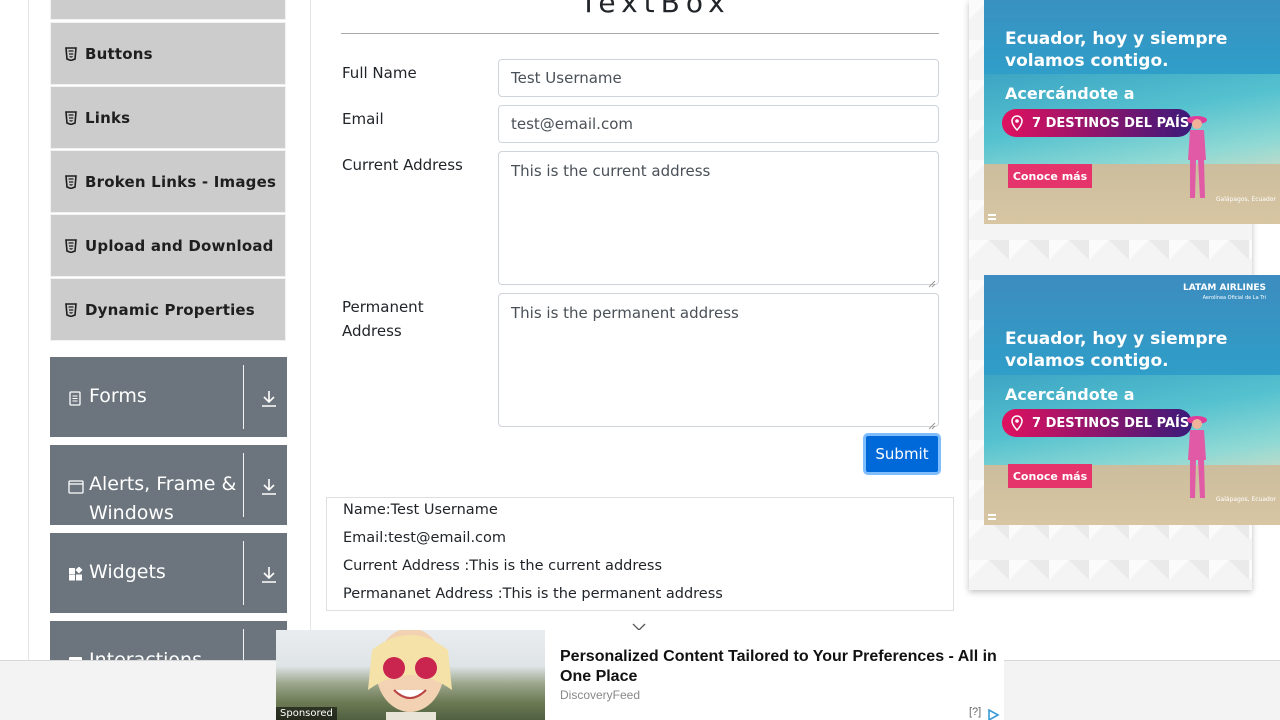 The image size is (1280, 720). I want to click on adchoices-icon, so click(994, 713).